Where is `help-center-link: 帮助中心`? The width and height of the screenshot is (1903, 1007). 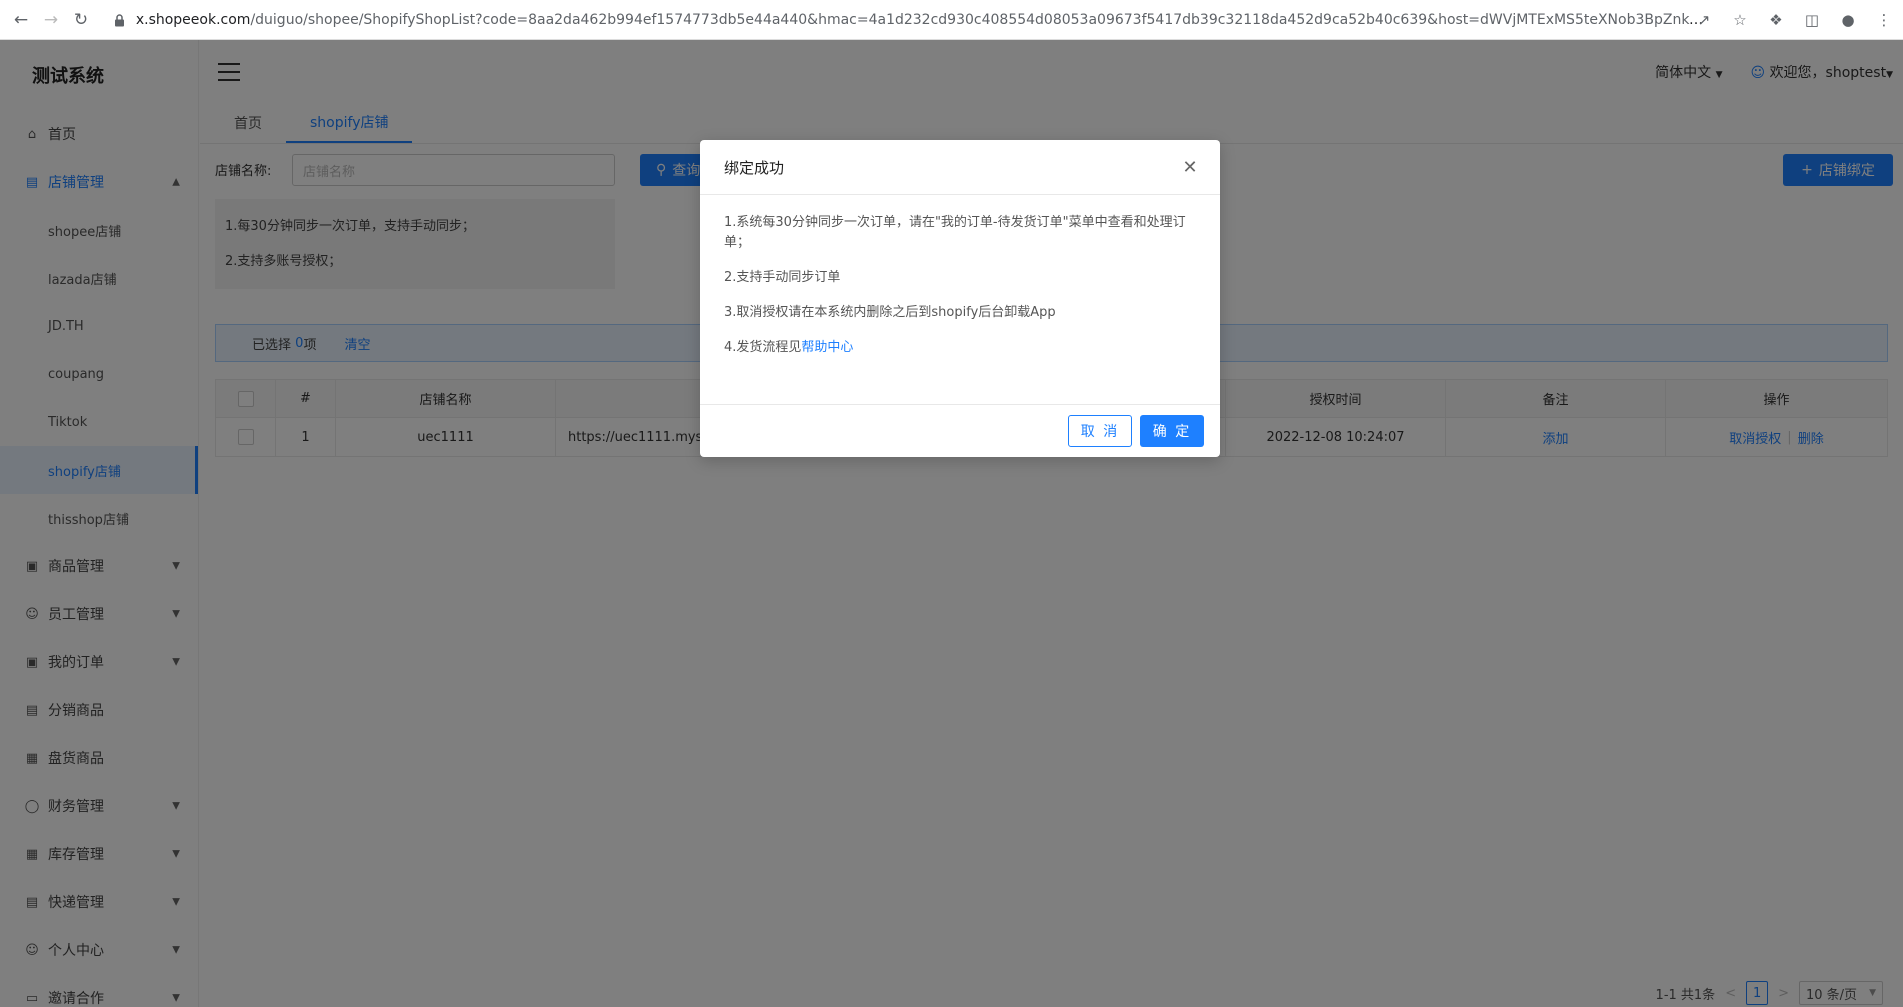
help-center-link: 帮助中心 is located at coordinates (827, 347).